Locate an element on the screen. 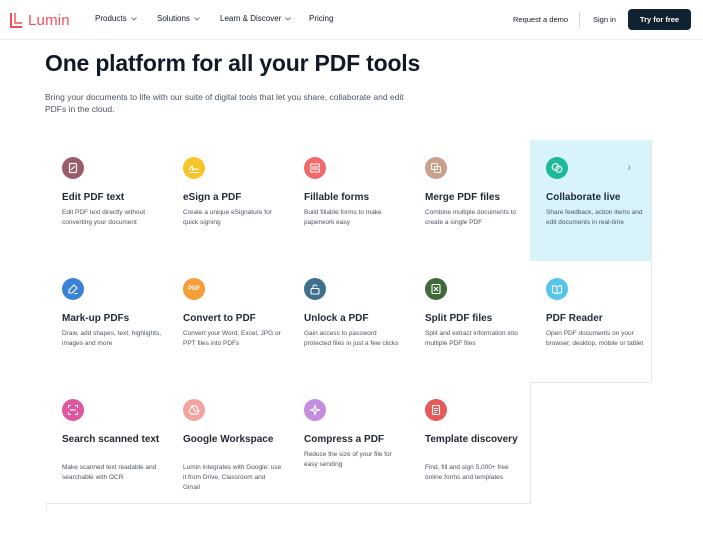  try-for-free-button: Try for free is located at coordinates (659, 19).